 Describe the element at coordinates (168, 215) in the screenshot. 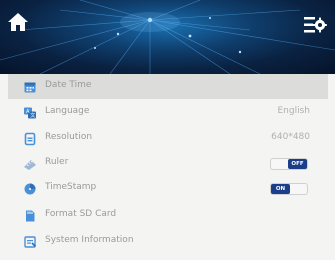

I see `menu-item-format-sd-card: Format SD Card` at that location.